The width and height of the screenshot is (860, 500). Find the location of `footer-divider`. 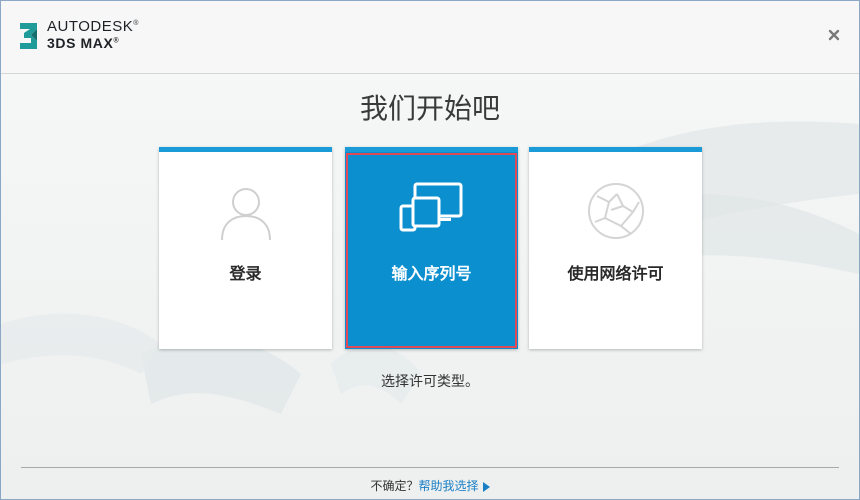

footer-divider is located at coordinates (430, 467).